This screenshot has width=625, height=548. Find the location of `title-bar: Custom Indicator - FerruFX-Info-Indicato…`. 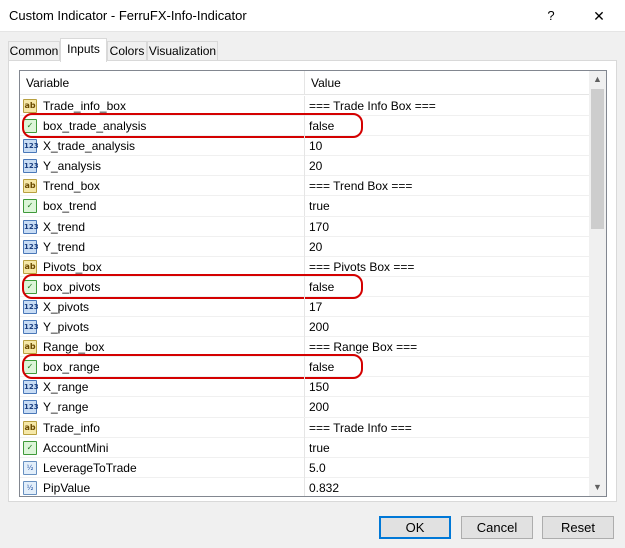

title-bar: Custom Indicator - FerruFX-Info-Indicato… is located at coordinates (312, 16).